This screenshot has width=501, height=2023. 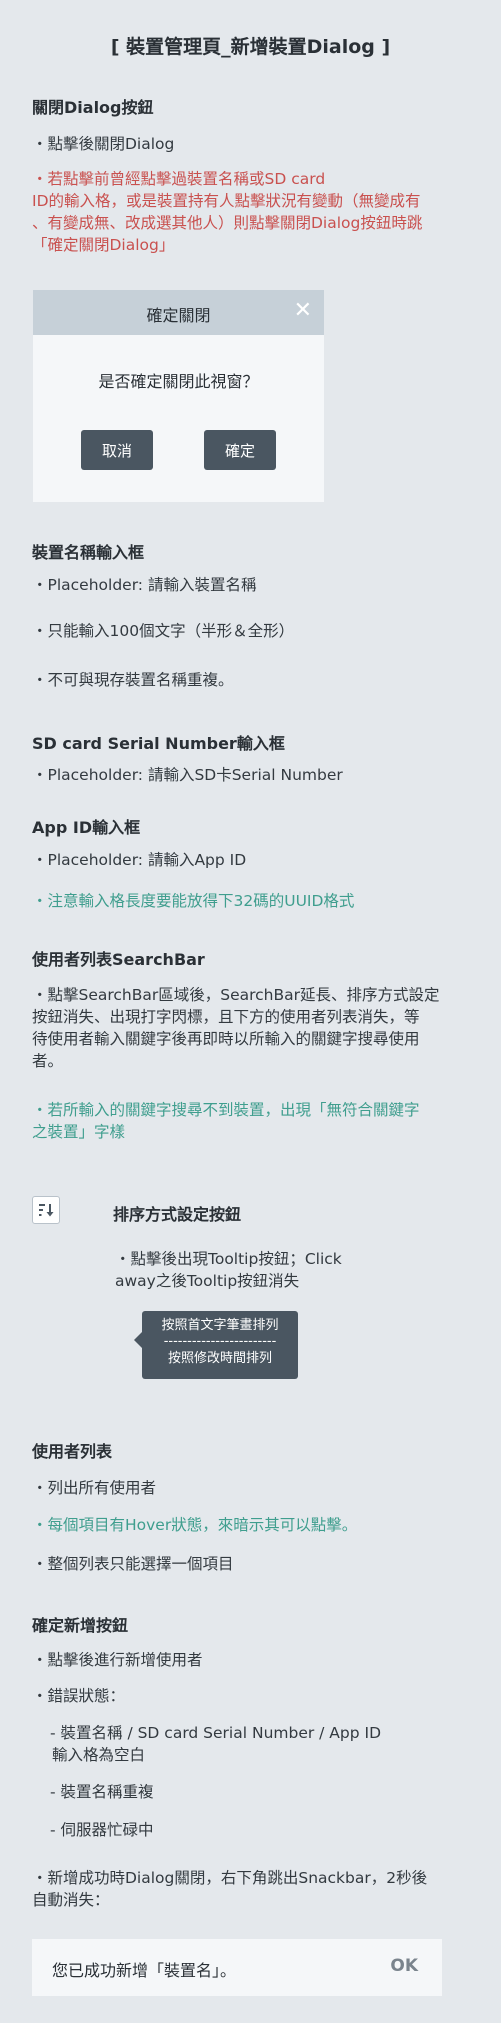 I want to click on error-line-1b: 輸入格為空白, so click(x=99, y=1755).